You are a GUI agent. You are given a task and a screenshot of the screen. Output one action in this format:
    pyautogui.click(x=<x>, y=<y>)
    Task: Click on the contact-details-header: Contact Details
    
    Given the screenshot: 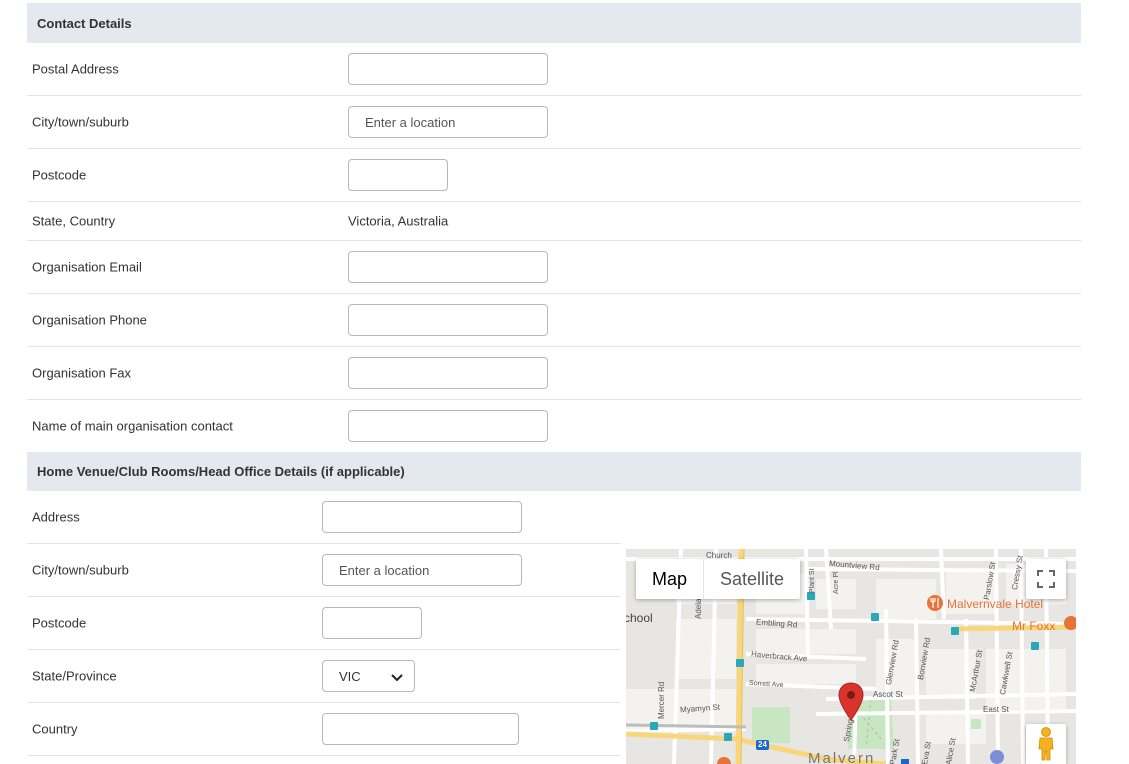 What is the action you would take?
    pyautogui.click(x=554, y=23)
    